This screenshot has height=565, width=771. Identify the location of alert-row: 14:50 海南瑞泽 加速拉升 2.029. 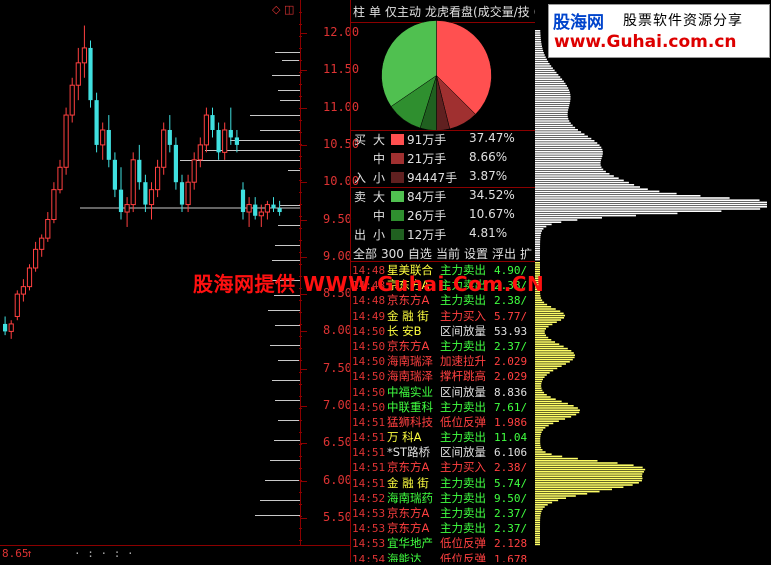
(443, 361).